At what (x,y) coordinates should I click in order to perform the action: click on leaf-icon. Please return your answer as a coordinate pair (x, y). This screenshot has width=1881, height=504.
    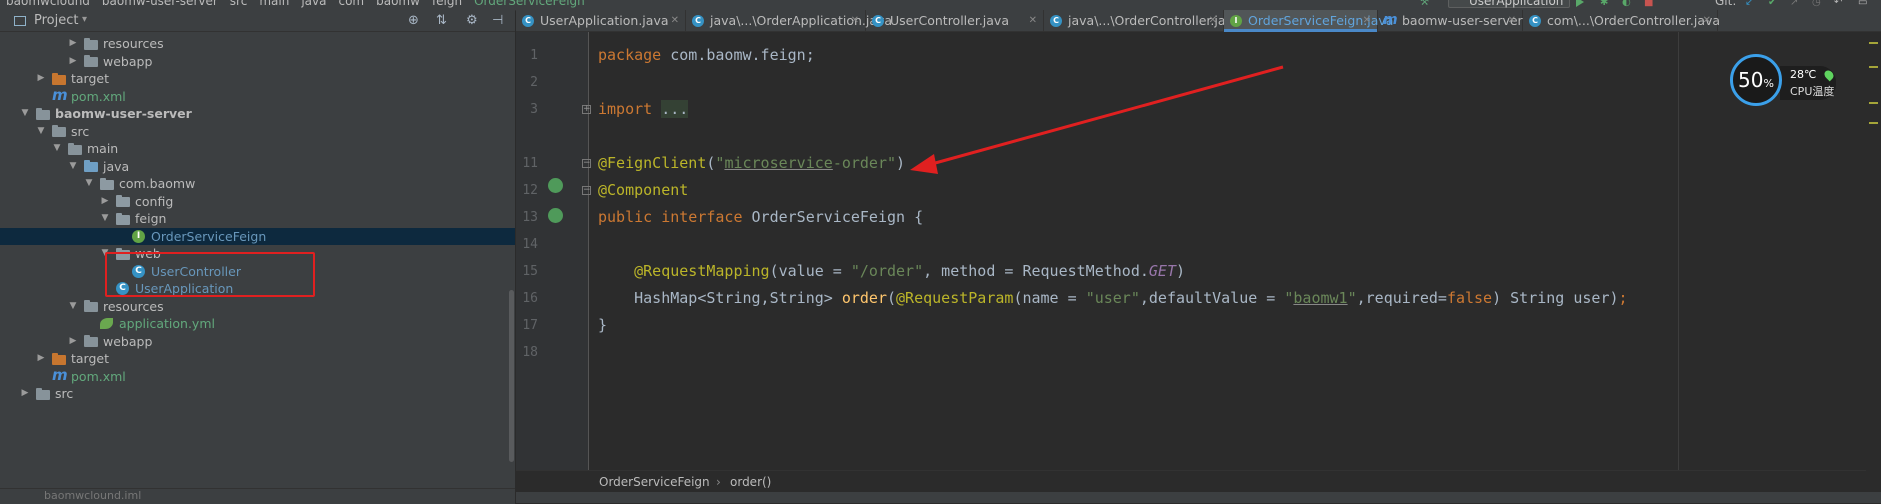
    Looking at the image, I should click on (1829, 75).